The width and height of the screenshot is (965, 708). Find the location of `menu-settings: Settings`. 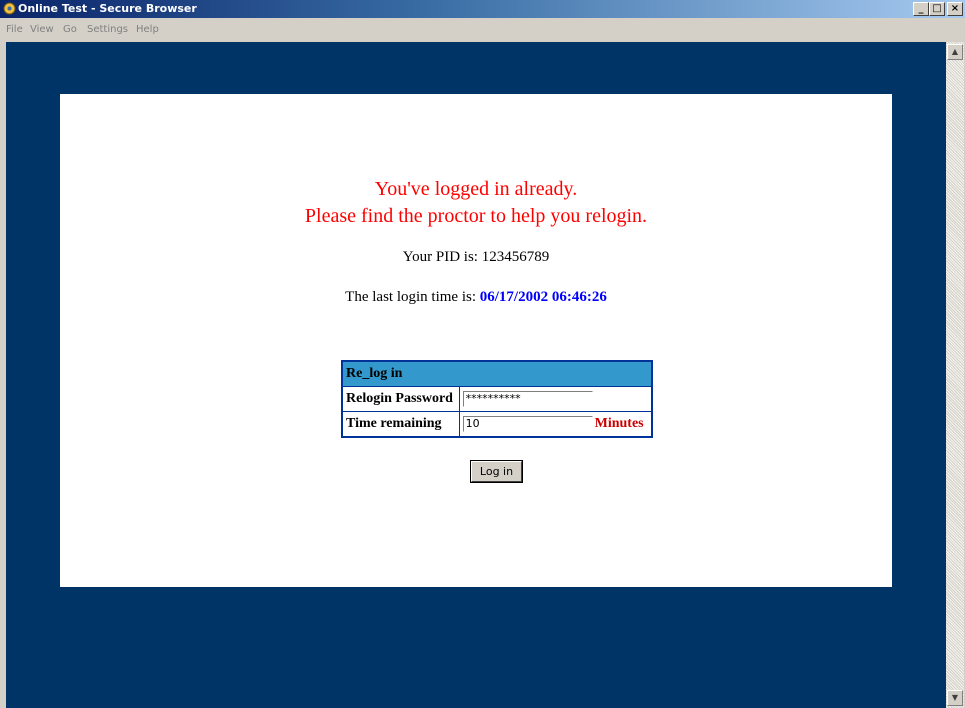

menu-settings: Settings is located at coordinates (107, 29).